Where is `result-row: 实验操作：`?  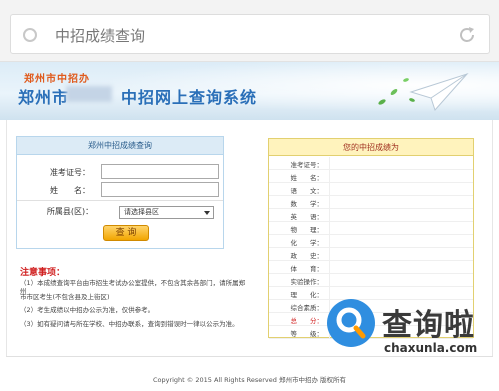 result-row: 实验操作： is located at coordinates (371, 280).